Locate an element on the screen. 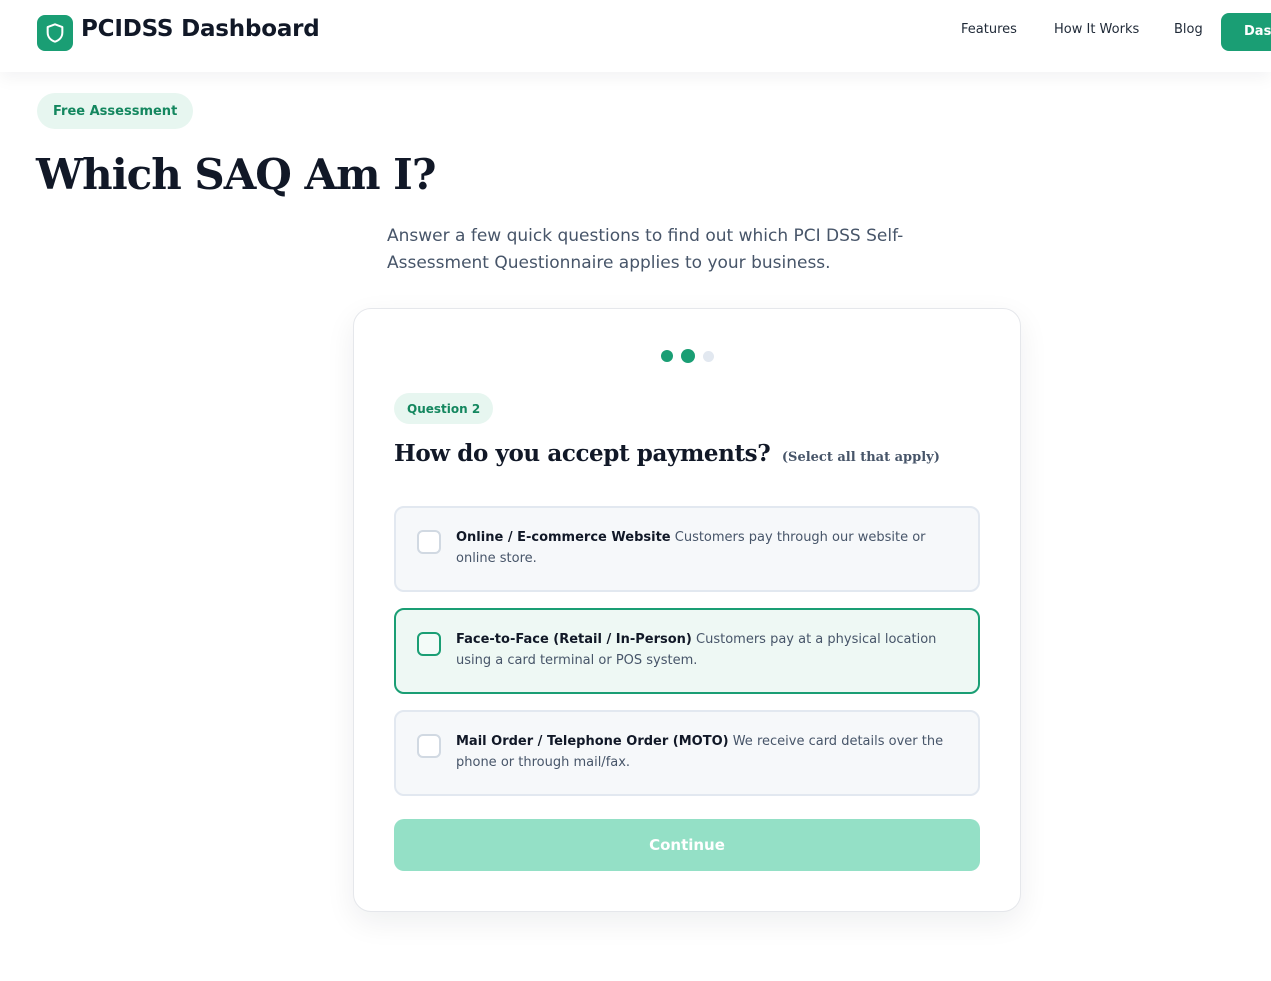 This screenshot has height=981, width=1271. free-assessment-badge: Free Assessment is located at coordinates (115, 111).